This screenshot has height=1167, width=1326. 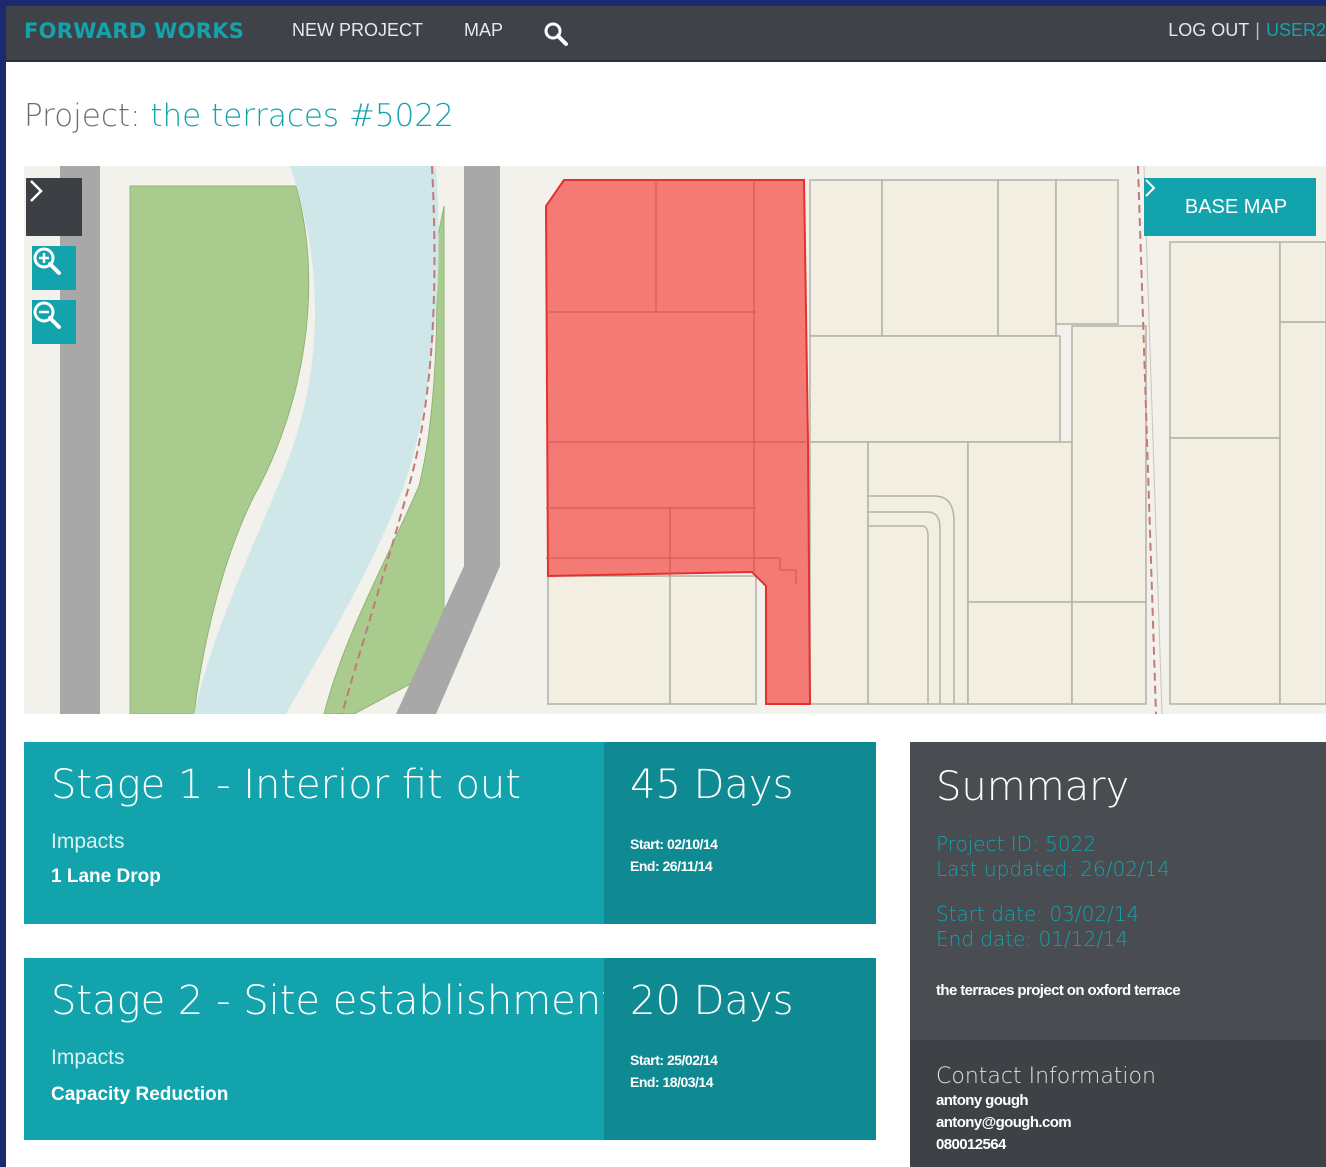 I want to click on summary-end-date: End date: 01/12/14, so click(x=1032, y=939).